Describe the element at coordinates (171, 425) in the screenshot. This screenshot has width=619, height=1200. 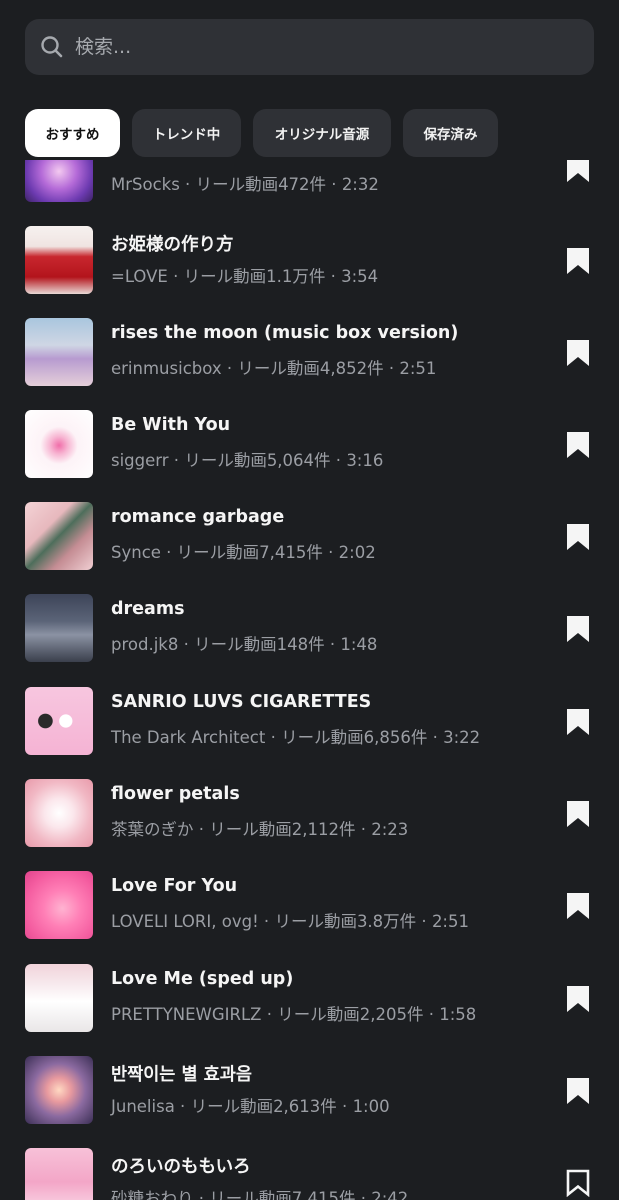
I see `track-title: Be With You` at that location.